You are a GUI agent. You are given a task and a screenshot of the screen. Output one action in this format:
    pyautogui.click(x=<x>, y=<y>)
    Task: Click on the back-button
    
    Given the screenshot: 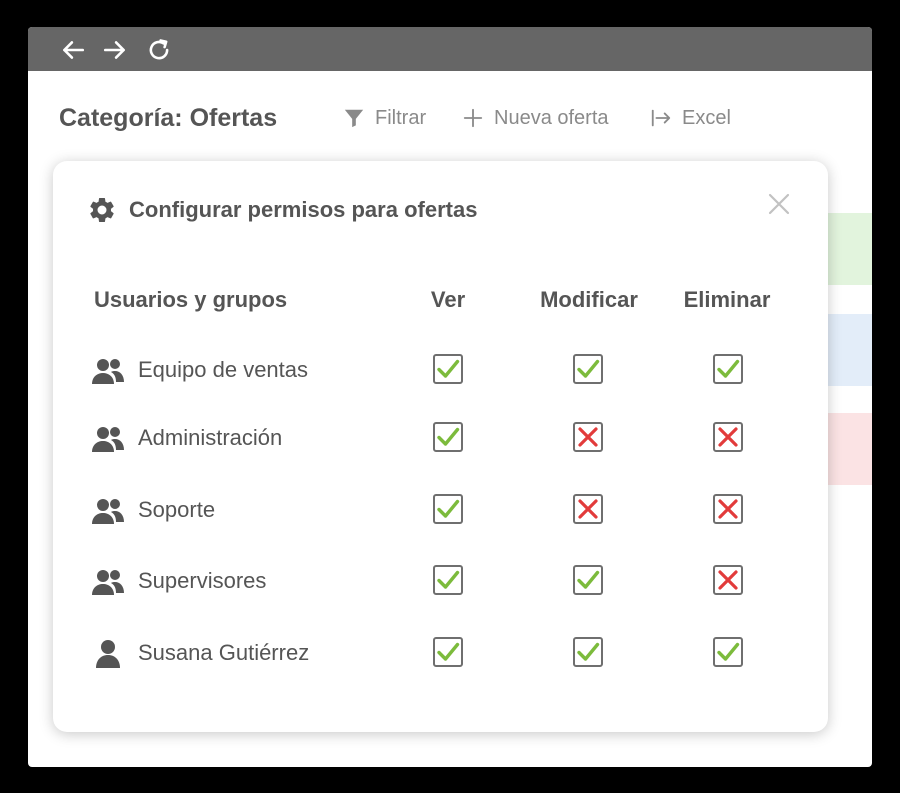 What is the action you would take?
    pyautogui.click(x=73, y=50)
    